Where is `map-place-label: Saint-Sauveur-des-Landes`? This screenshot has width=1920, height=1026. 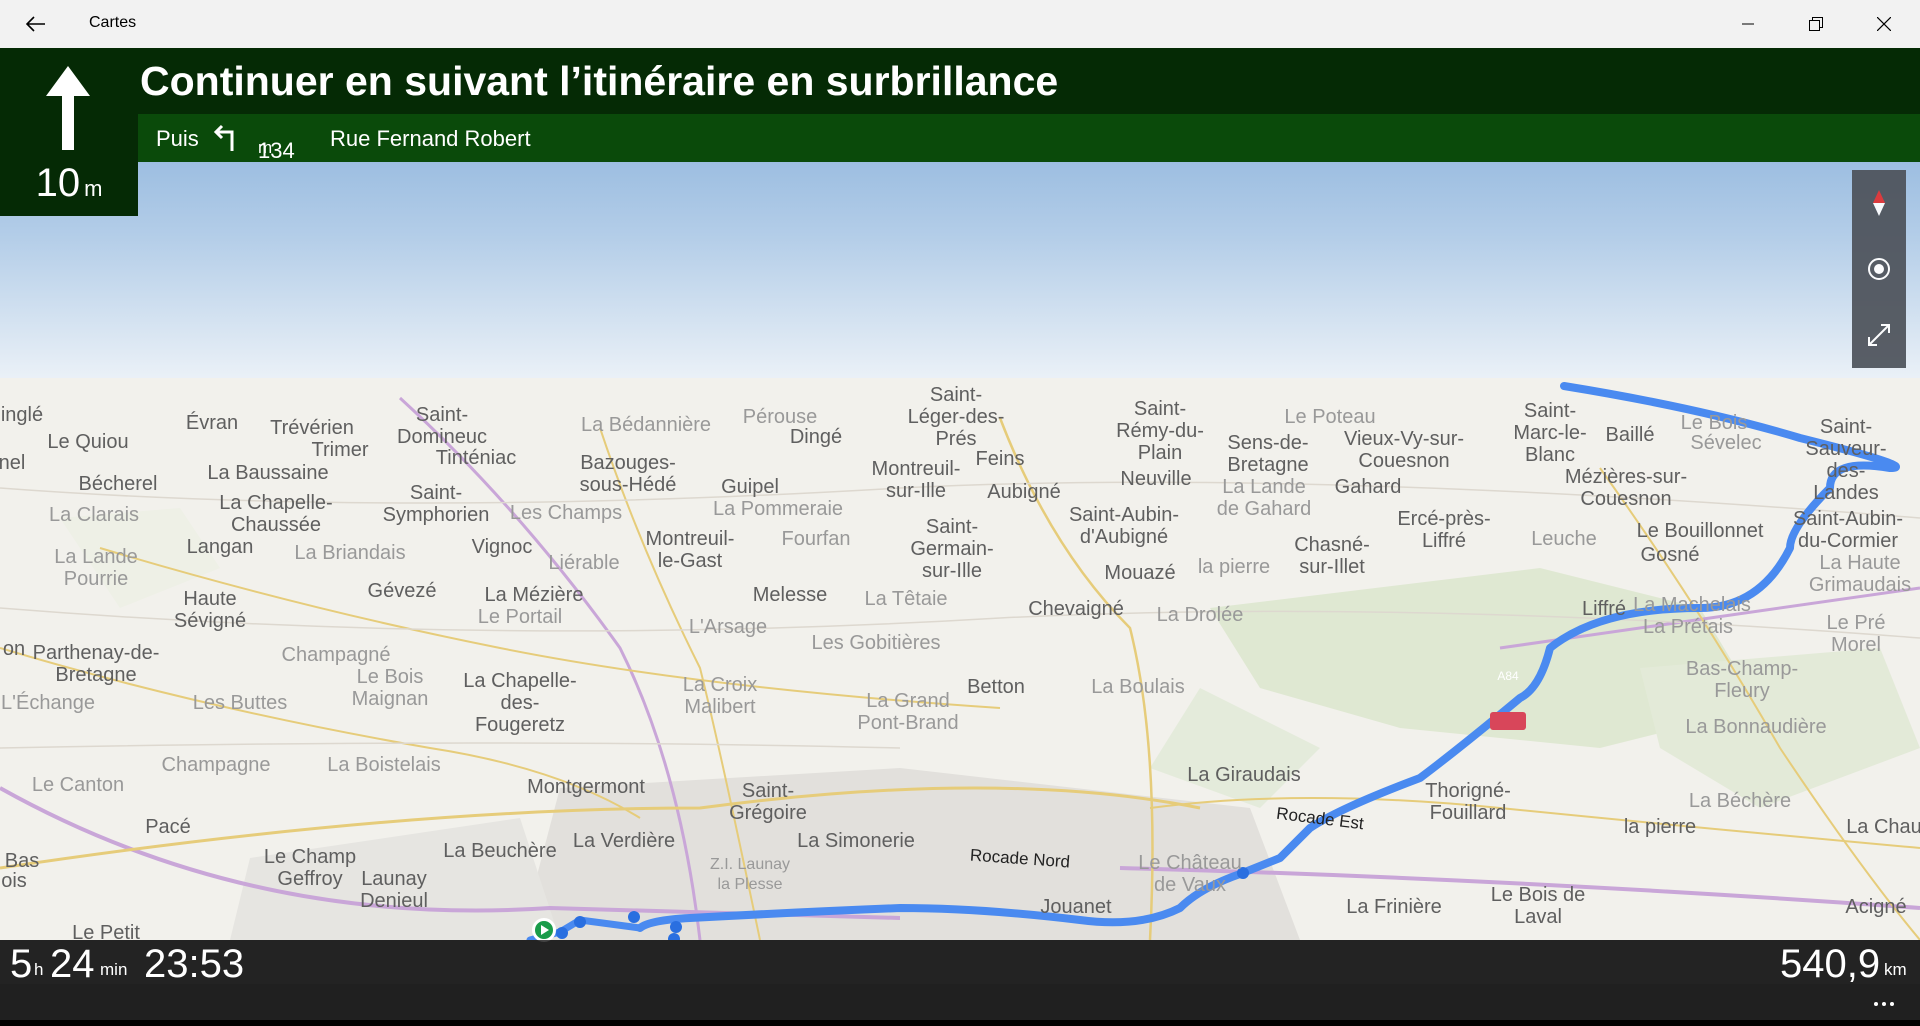
map-place-label: Saint-Sauveur-des-Landes is located at coordinates (1846, 460).